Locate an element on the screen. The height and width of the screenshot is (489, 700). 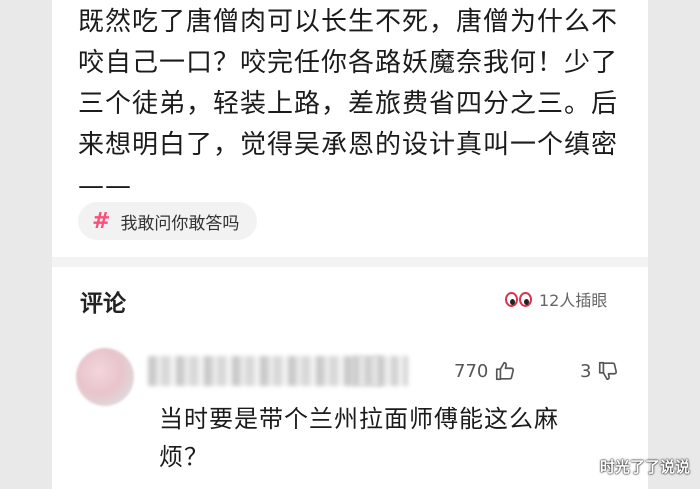
watermark: 时光了了说说 is located at coordinates (644, 467).